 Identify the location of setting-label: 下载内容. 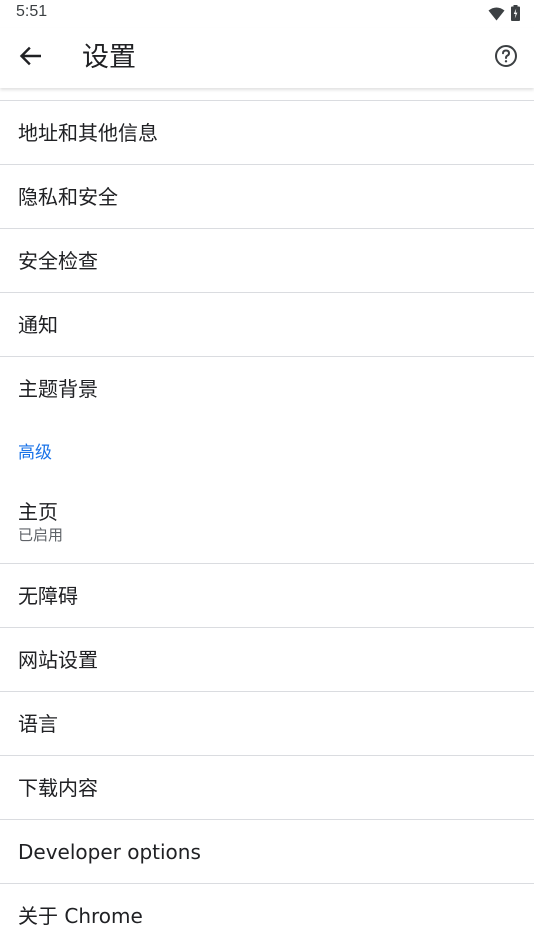
(58, 787).